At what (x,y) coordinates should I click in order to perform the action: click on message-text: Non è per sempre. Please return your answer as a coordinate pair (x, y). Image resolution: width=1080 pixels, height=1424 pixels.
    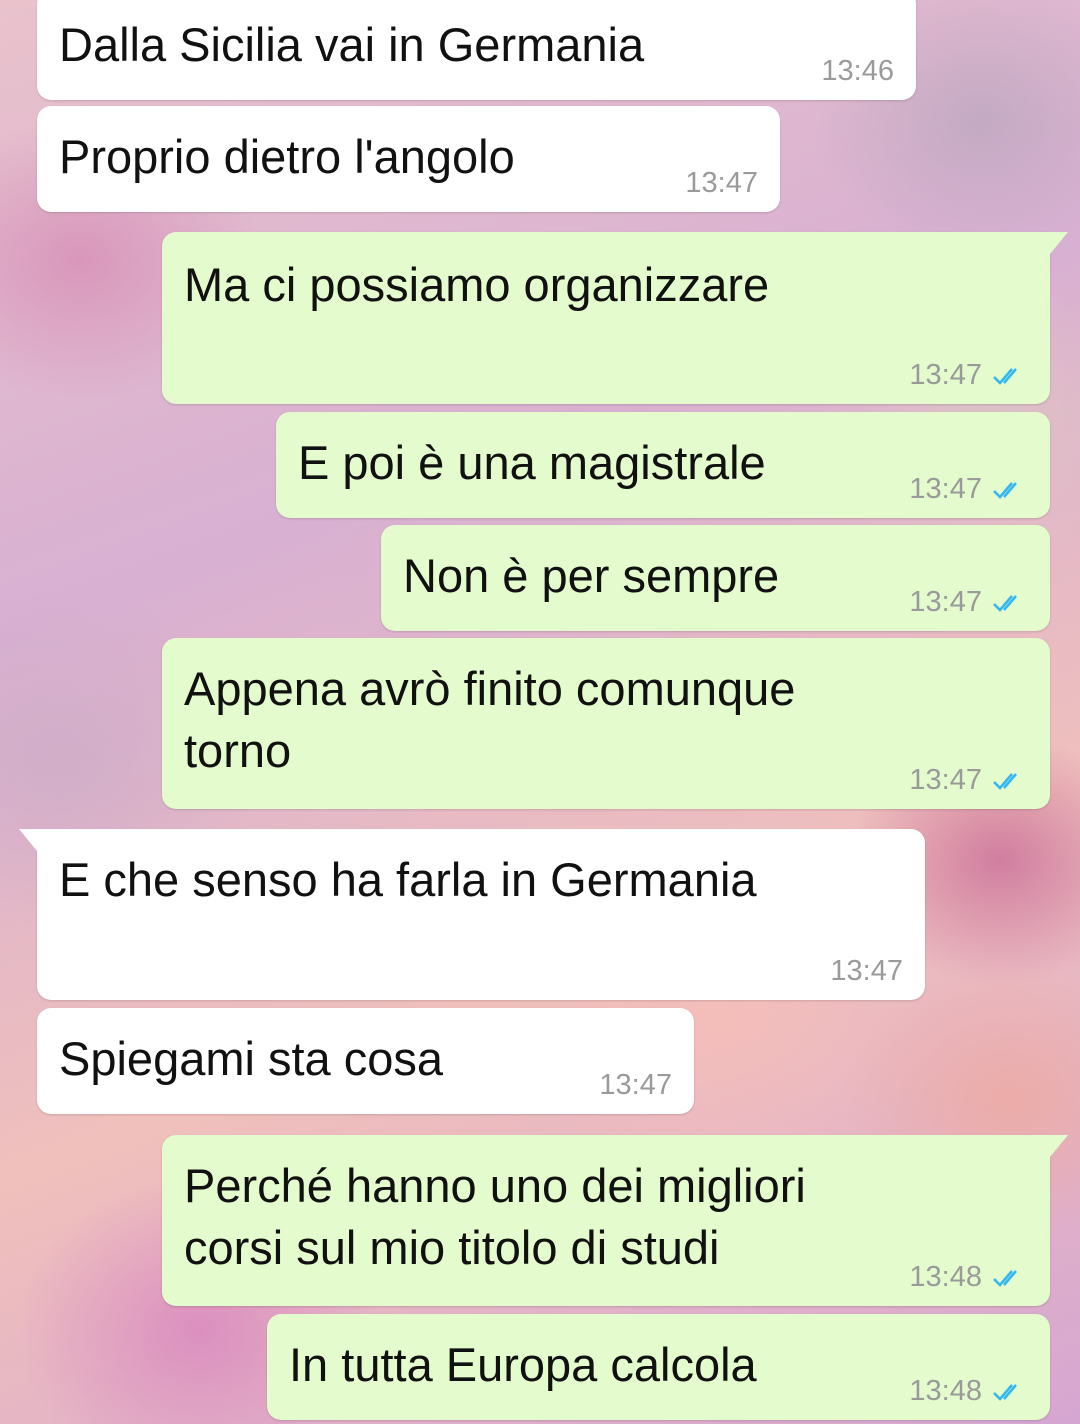
    Looking at the image, I should click on (591, 575).